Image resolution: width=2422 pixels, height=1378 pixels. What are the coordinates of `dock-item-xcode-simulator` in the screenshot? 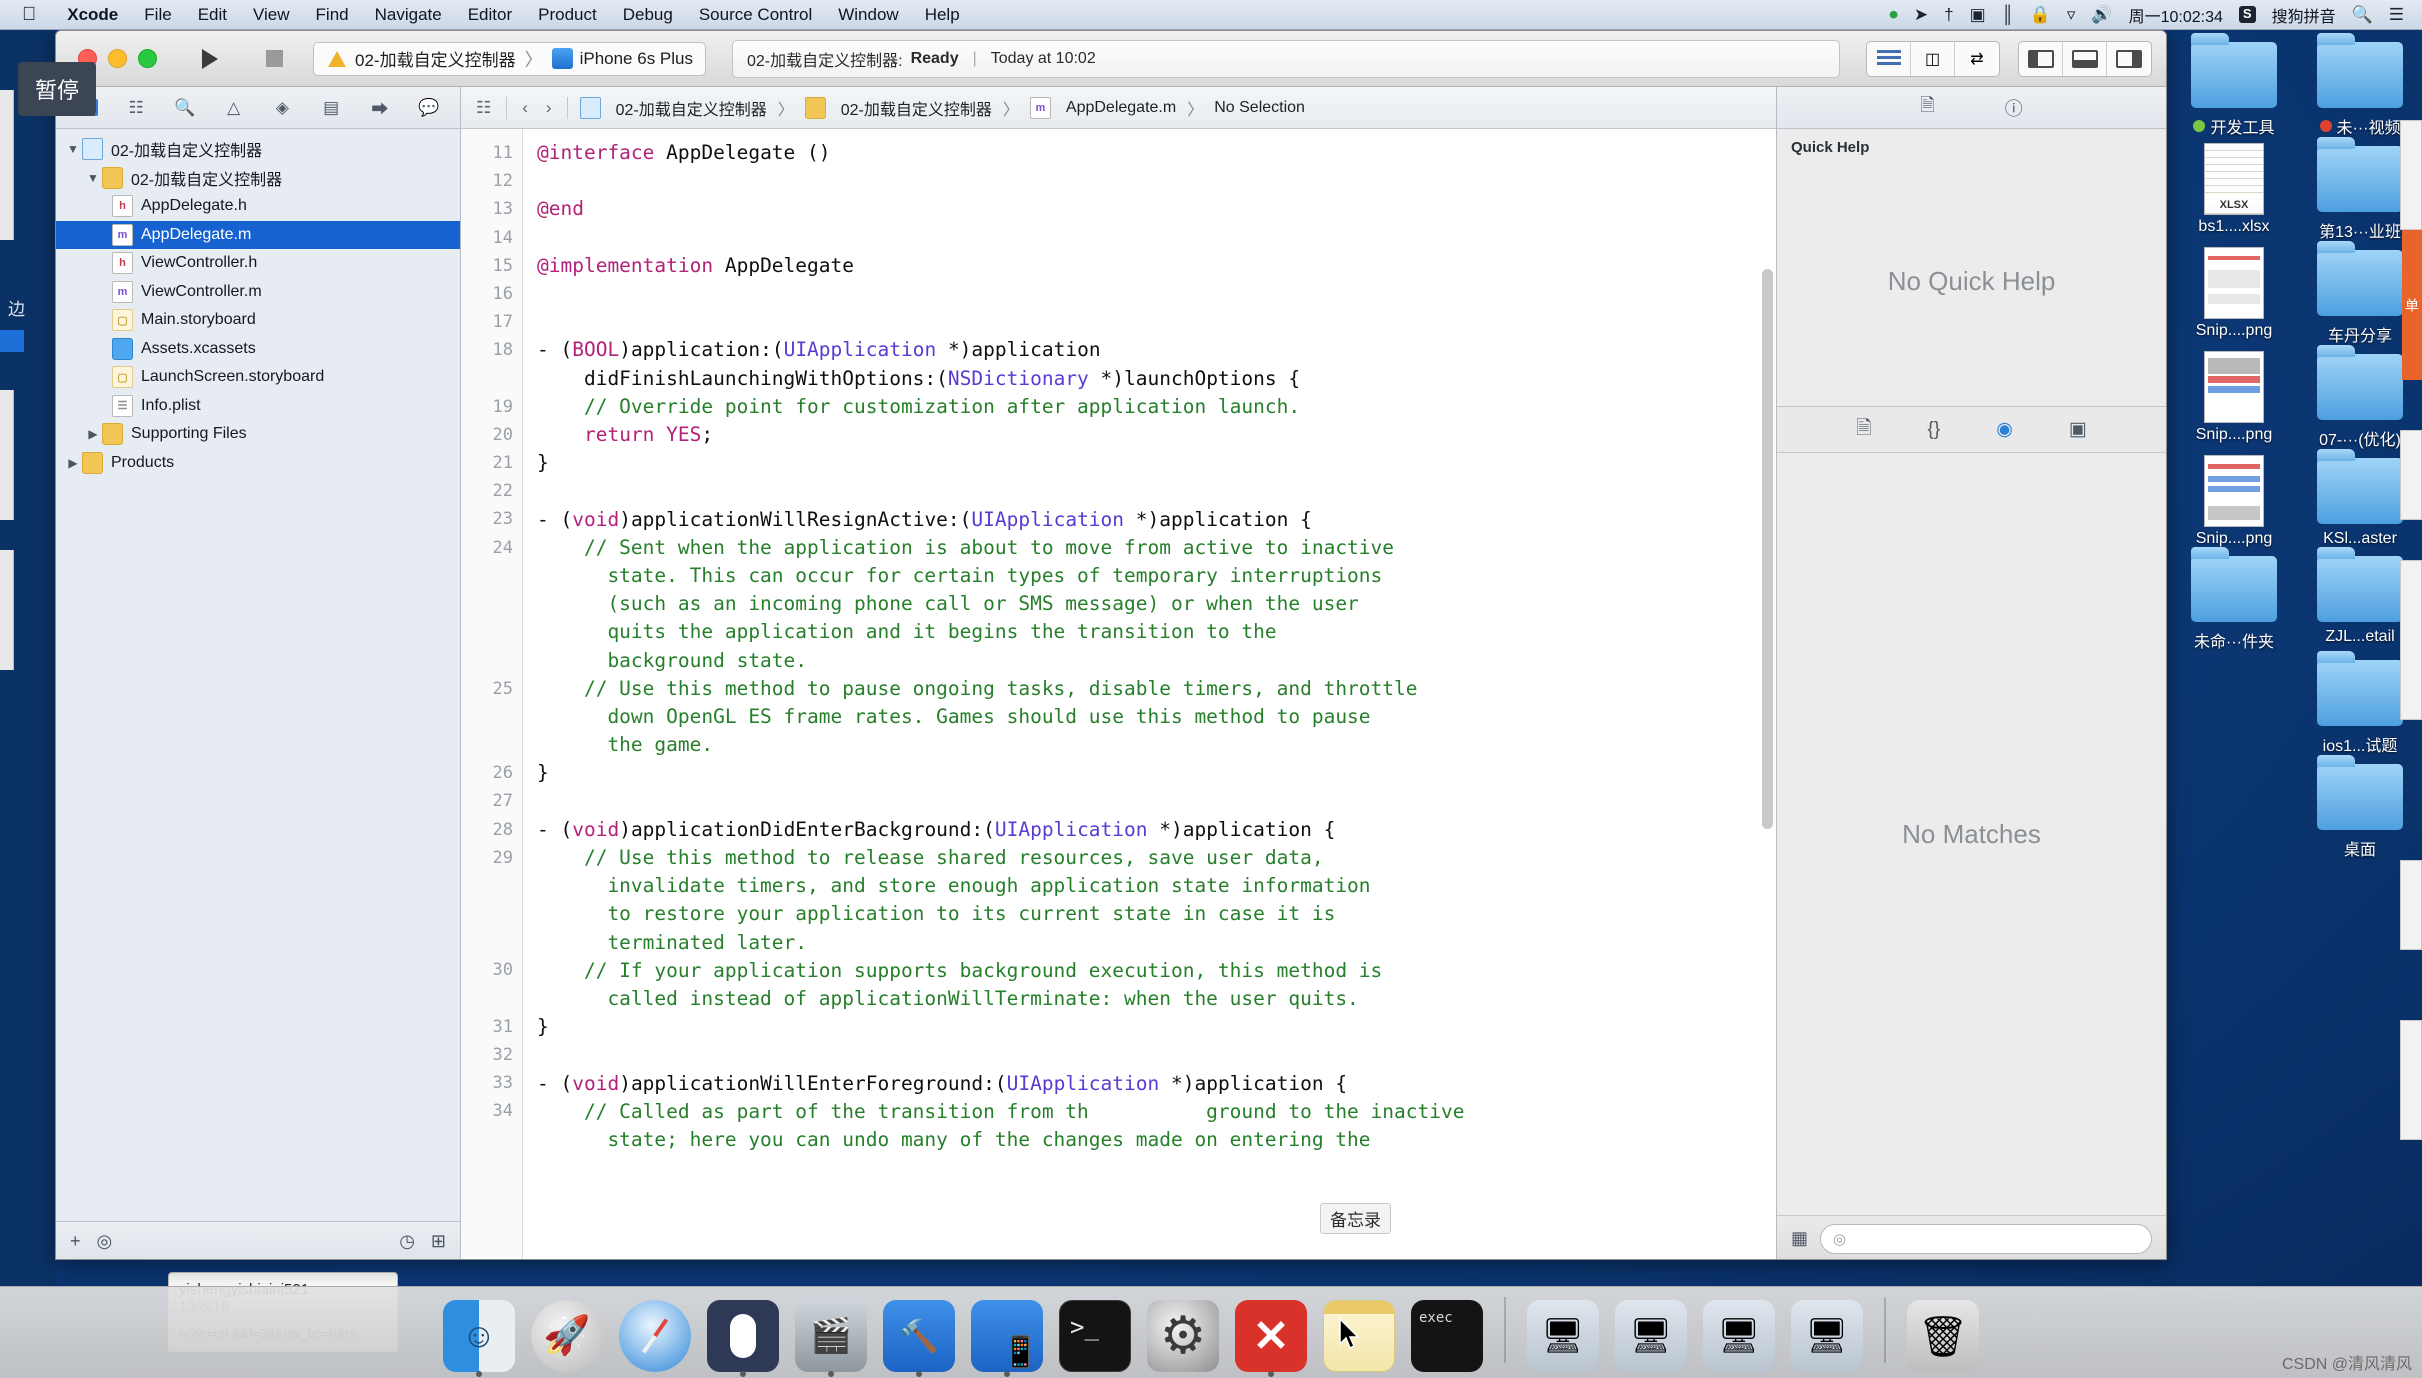 It's located at (1007, 1335).